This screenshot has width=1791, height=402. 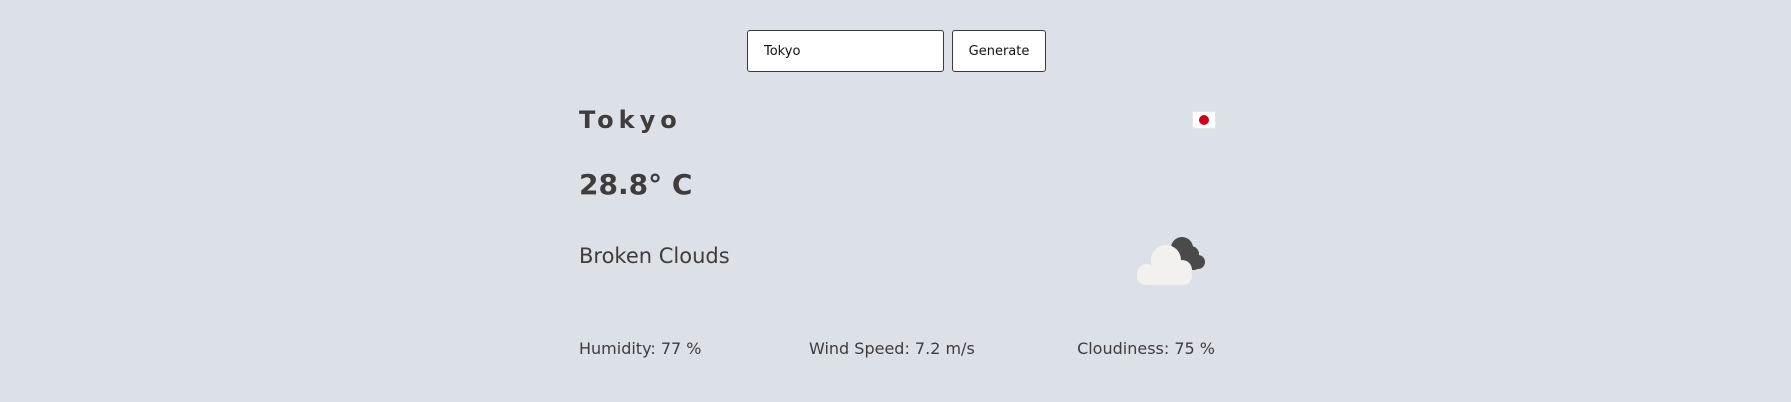 I want to click on cloudiness-stat: Cloudiness: 75 %, so click(x=1146, y=348).